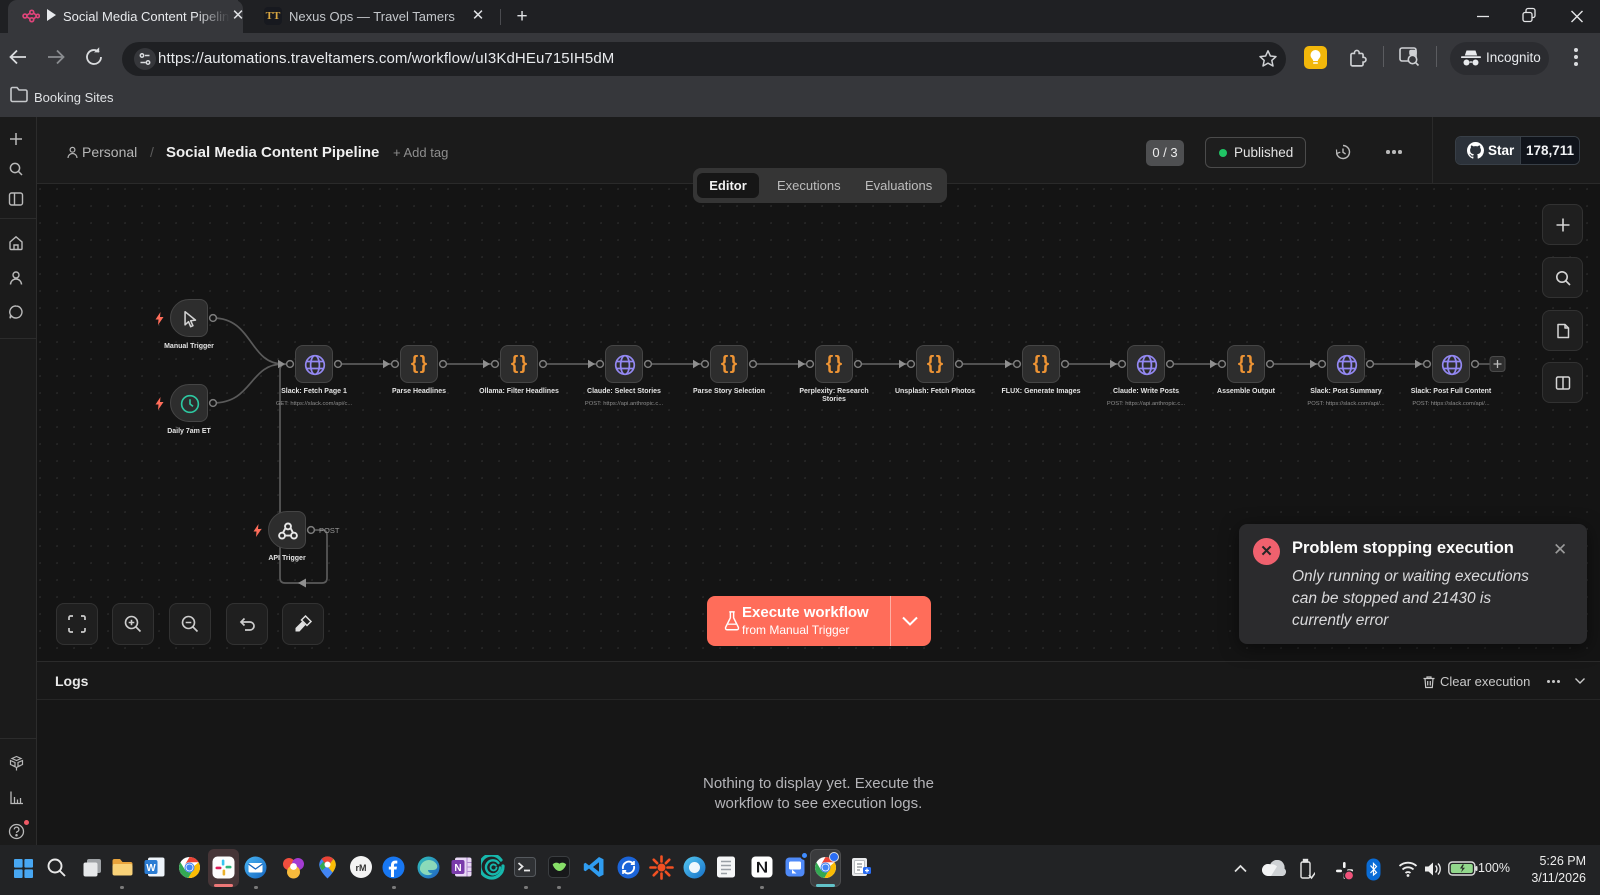 The width and height of the screenshot is (1600, 895). What do you see at coordinates (457, 868) in the screenshot?
I see `svg-text: N` at bounding box center [457, 868].